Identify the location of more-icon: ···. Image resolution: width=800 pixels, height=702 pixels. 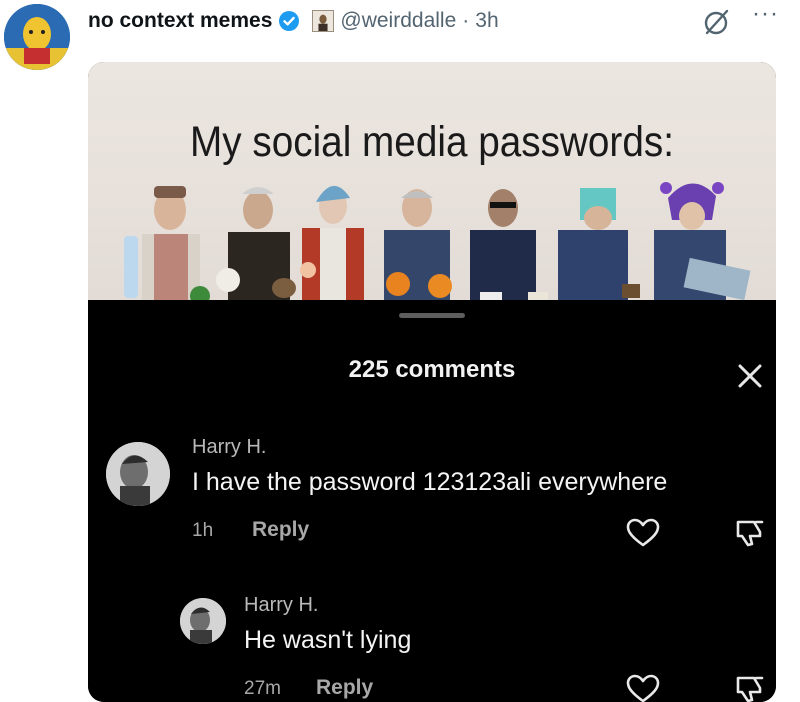
(765, 14).